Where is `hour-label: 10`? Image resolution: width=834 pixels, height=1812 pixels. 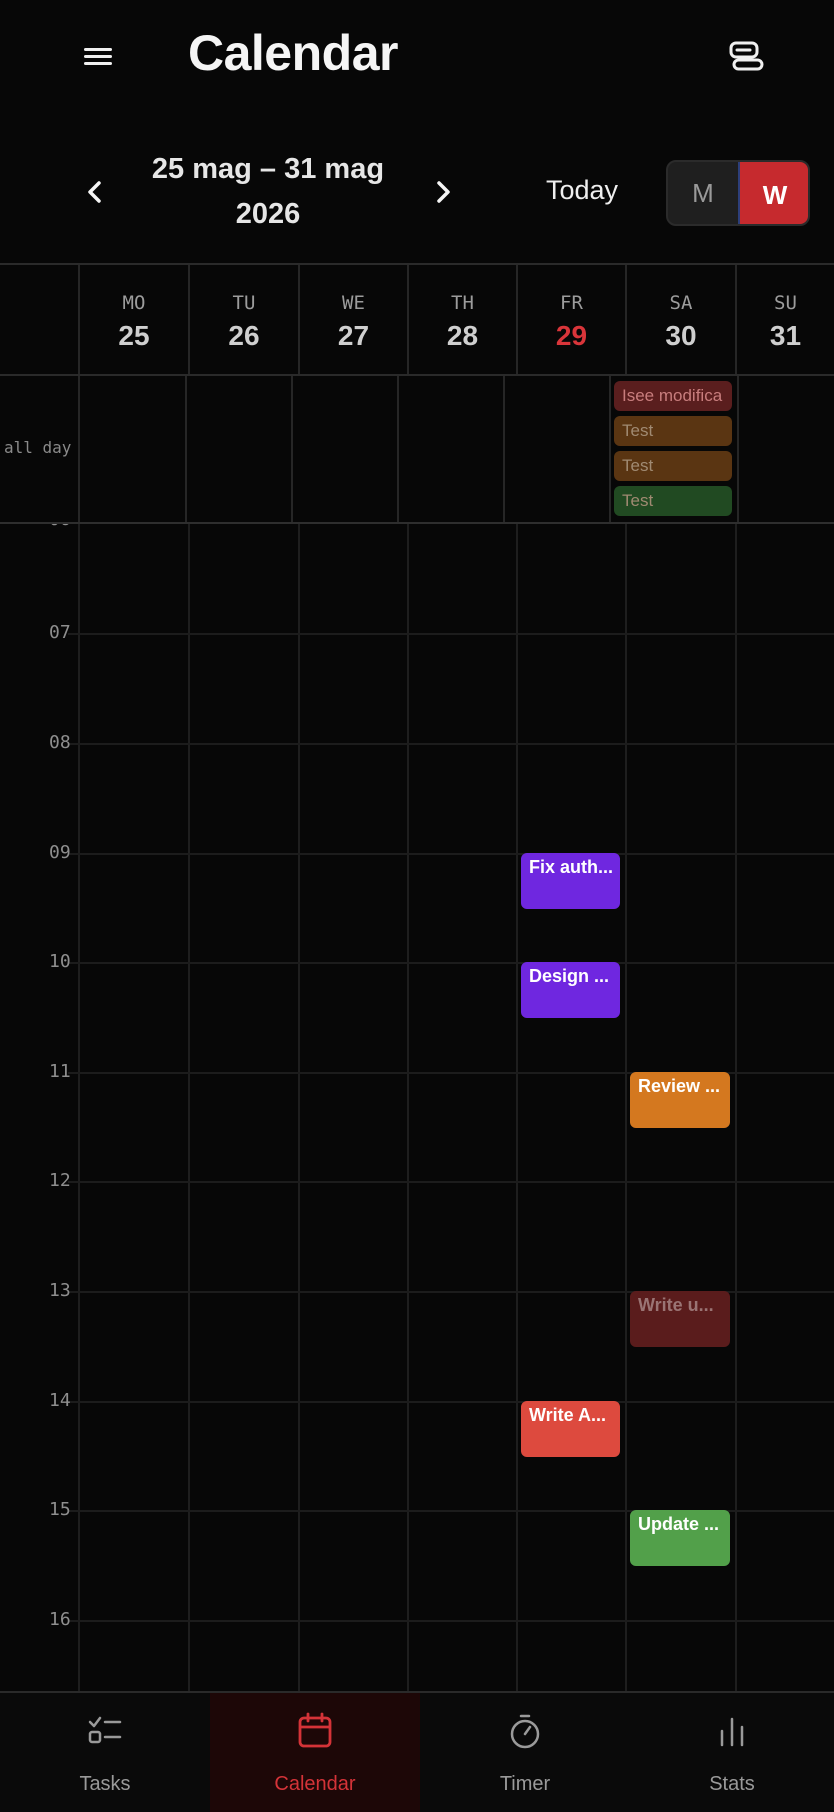
hour-label: 10 is located at coordinates (60, 961).